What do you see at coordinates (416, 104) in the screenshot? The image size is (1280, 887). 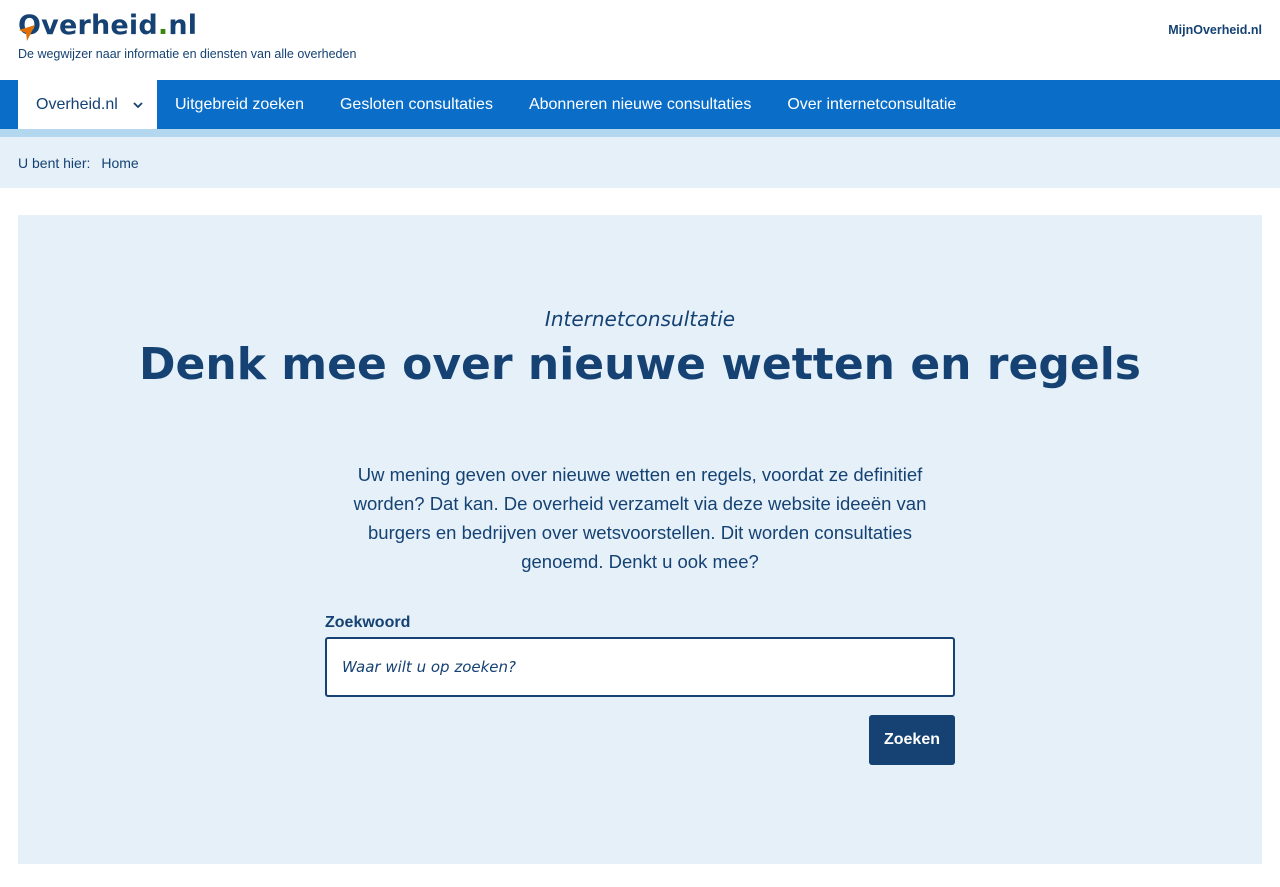 I see `nav-item-gesloten-consultaties: Gesloten consultaties` at bounding box center [416, 104].